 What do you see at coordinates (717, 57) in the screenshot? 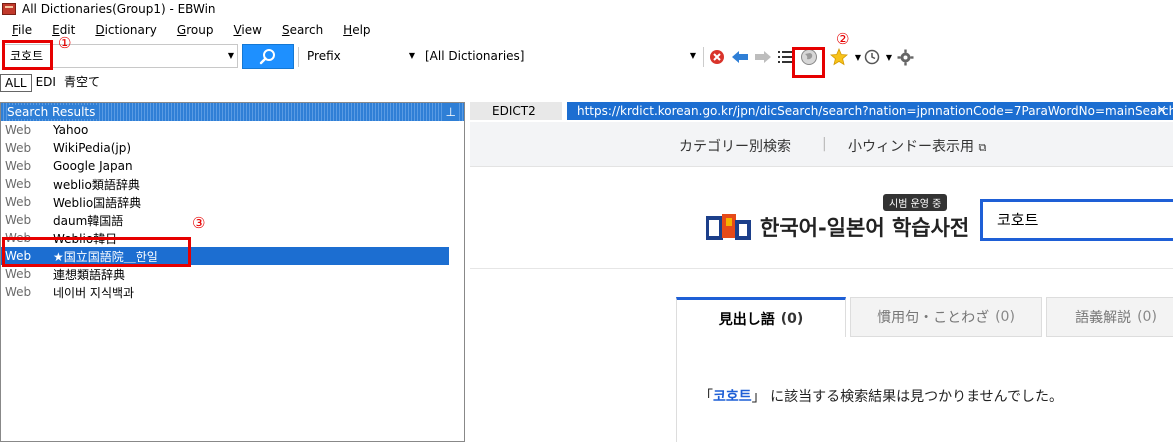
I see `stop-icon` at bounding box center [717, 57].